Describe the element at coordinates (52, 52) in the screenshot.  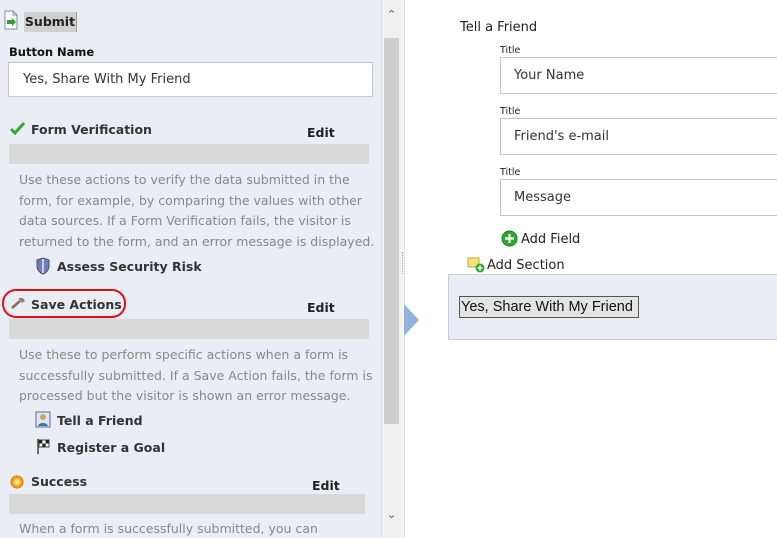
I see `button-name-label: Button Name` at that location.